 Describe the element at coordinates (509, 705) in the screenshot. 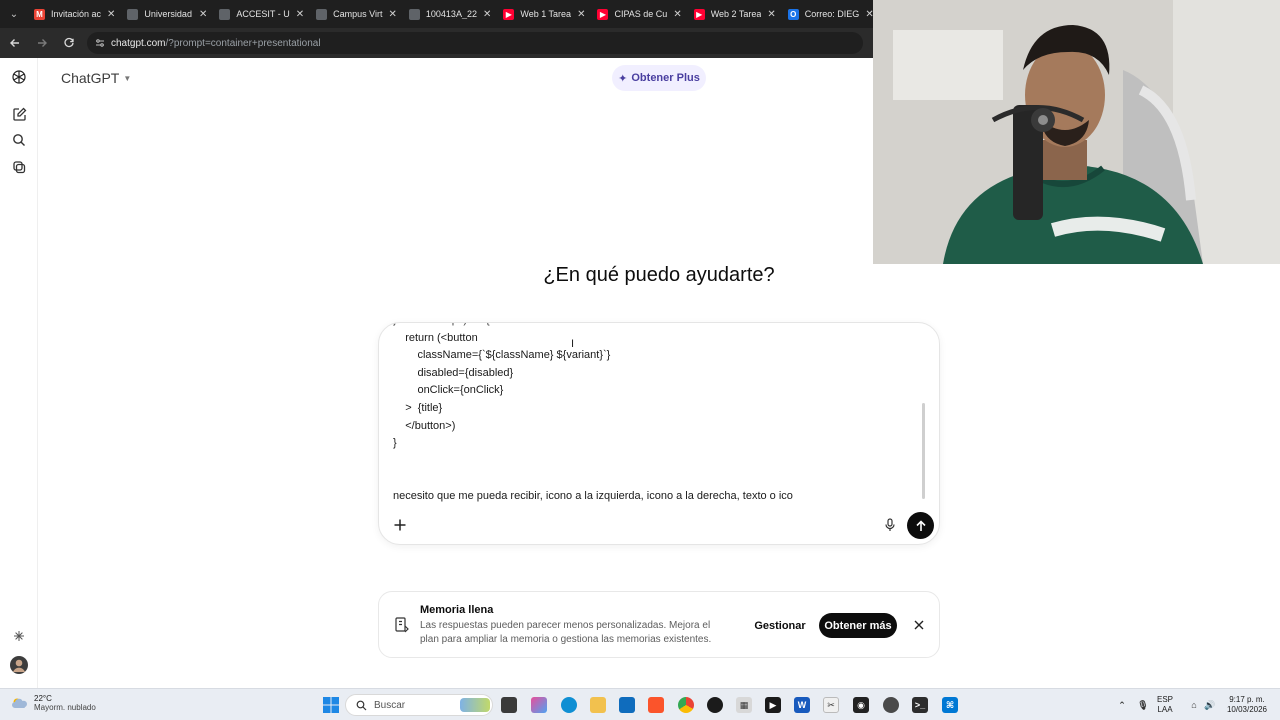

I see `task-view-icon` at that location.